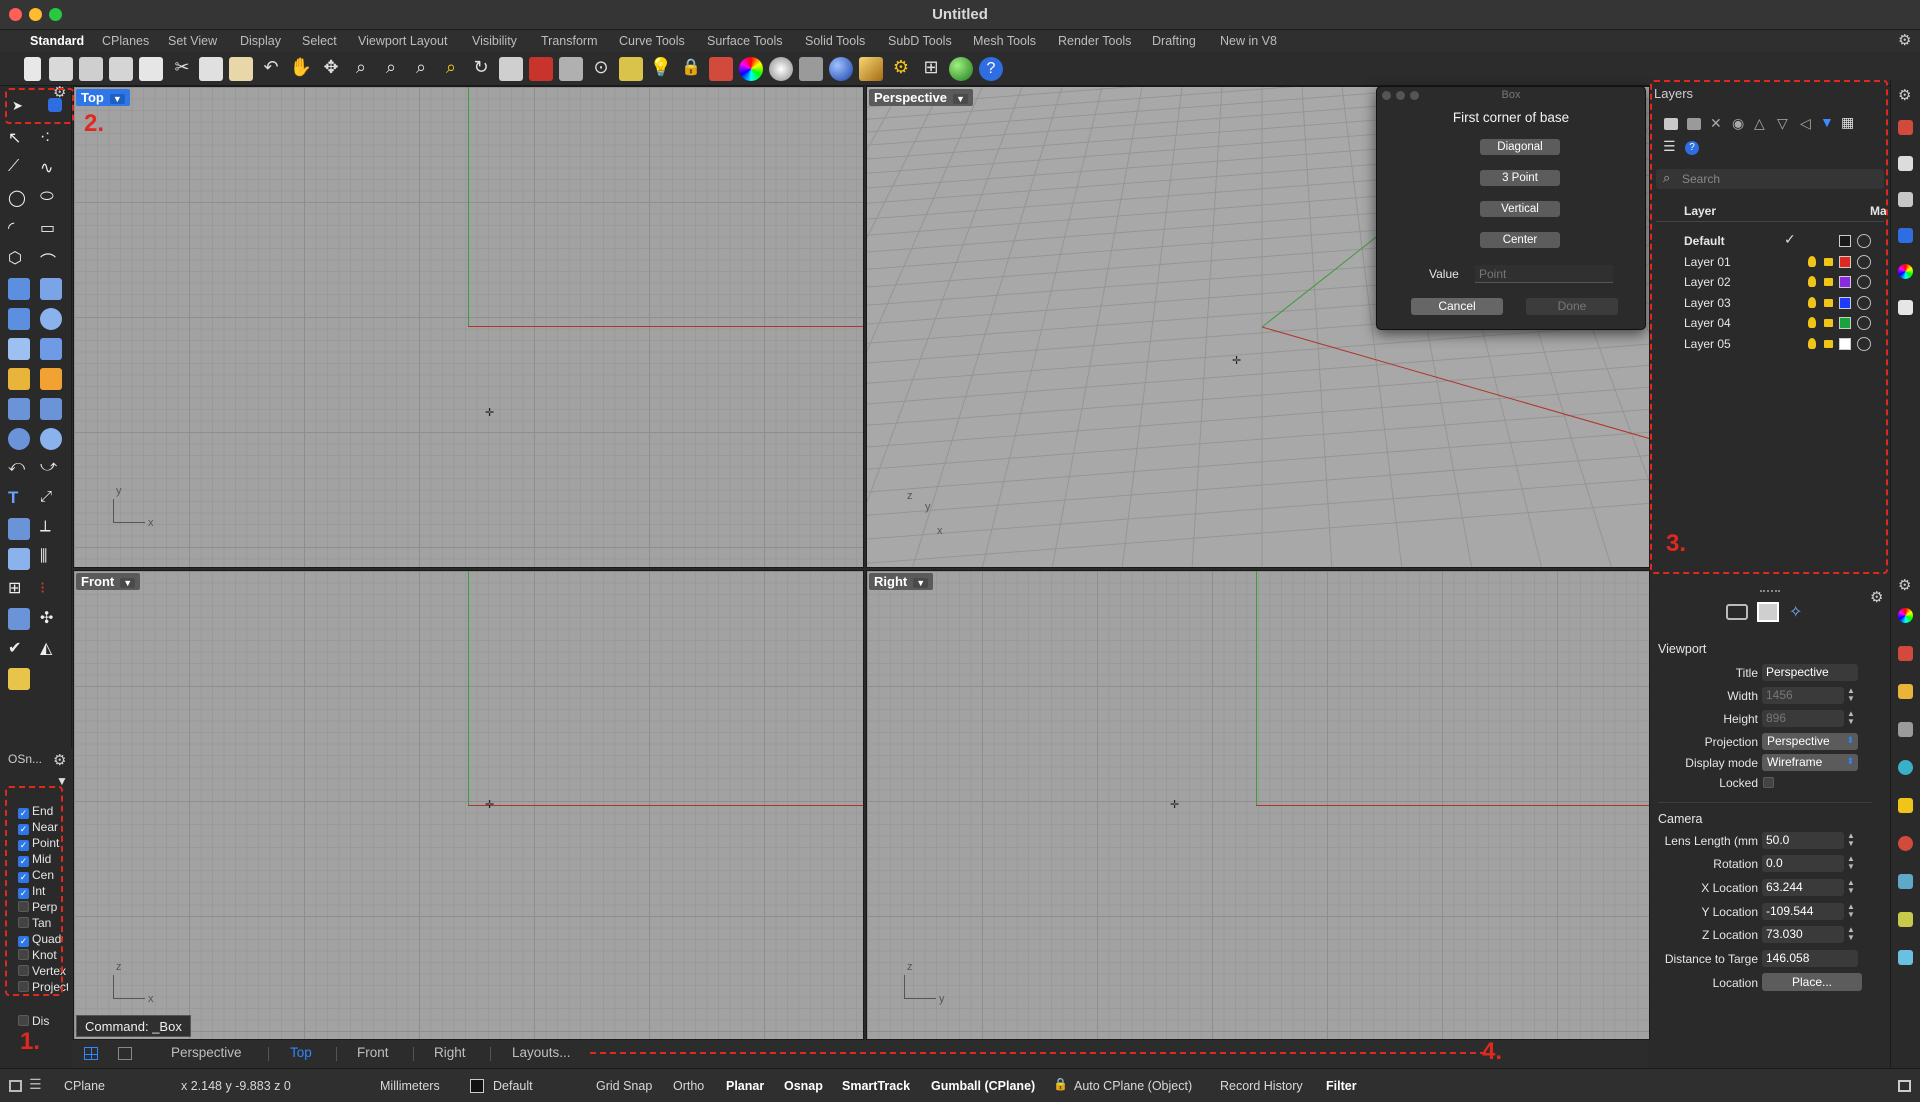 Image resolution: width=1920 pixels, height=1102 pixels. Describe the element at coordinates (19, 409) in the screenshot. I see `trim-icon` at that location.